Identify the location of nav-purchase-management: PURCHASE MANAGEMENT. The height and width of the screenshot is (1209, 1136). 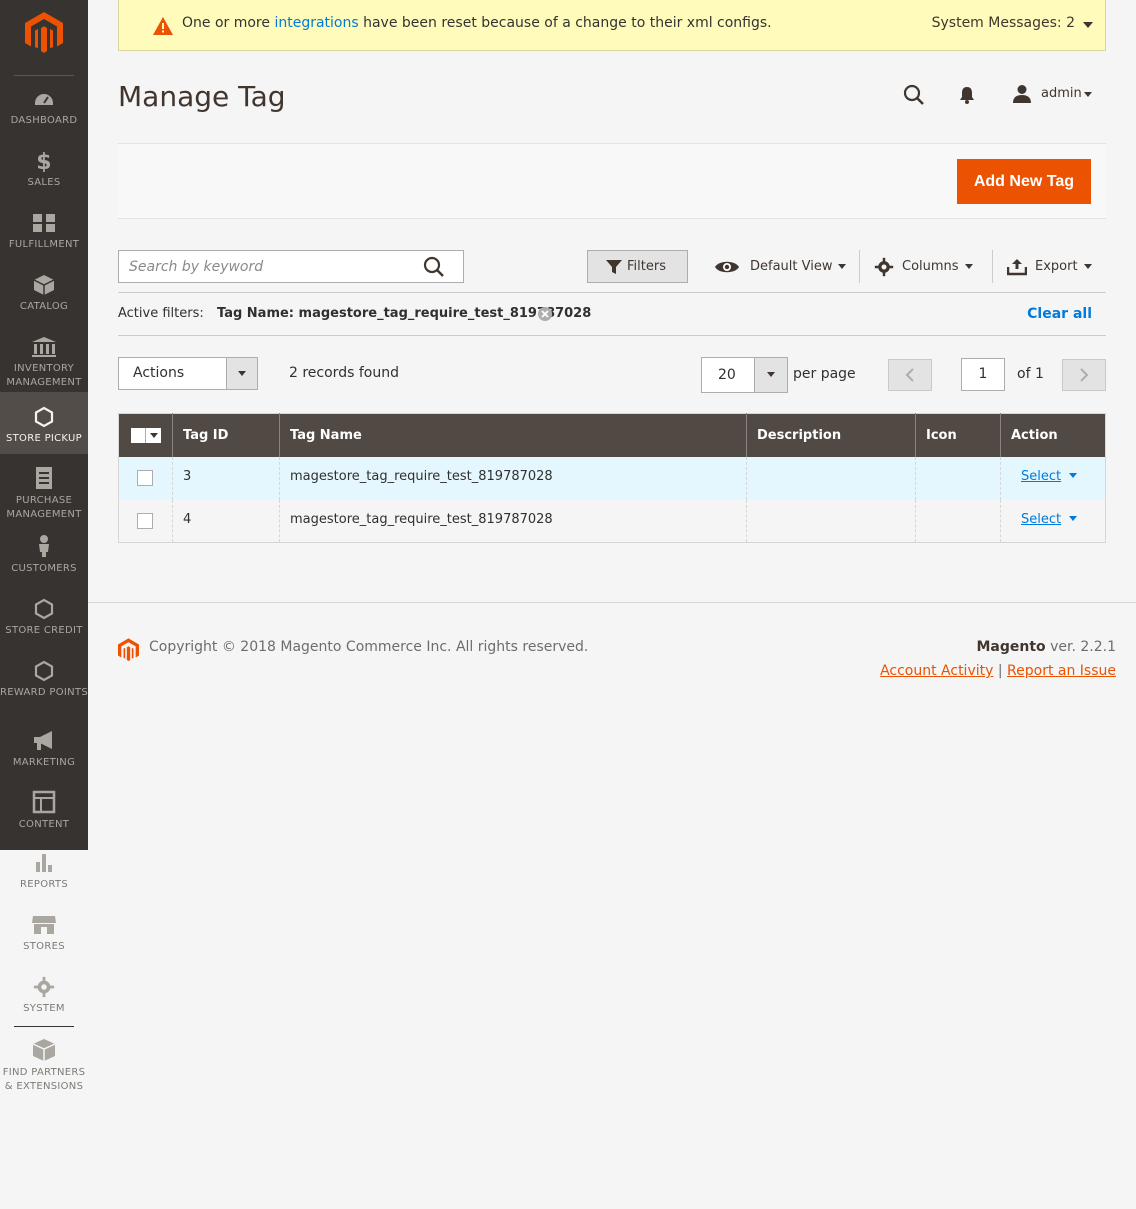
(44, 494).